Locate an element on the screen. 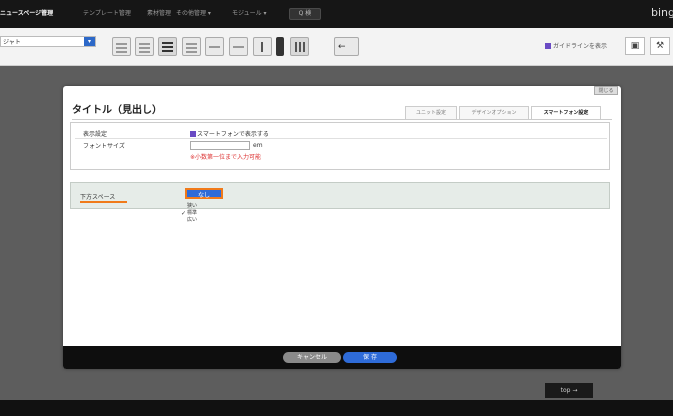 Image resolution: width=673 pixels, height=416 pixels. layout-toolbar: ジャト ▾ ← ガイドラインを表示 ▣ ⚒ is located at coordinates (336, 47).